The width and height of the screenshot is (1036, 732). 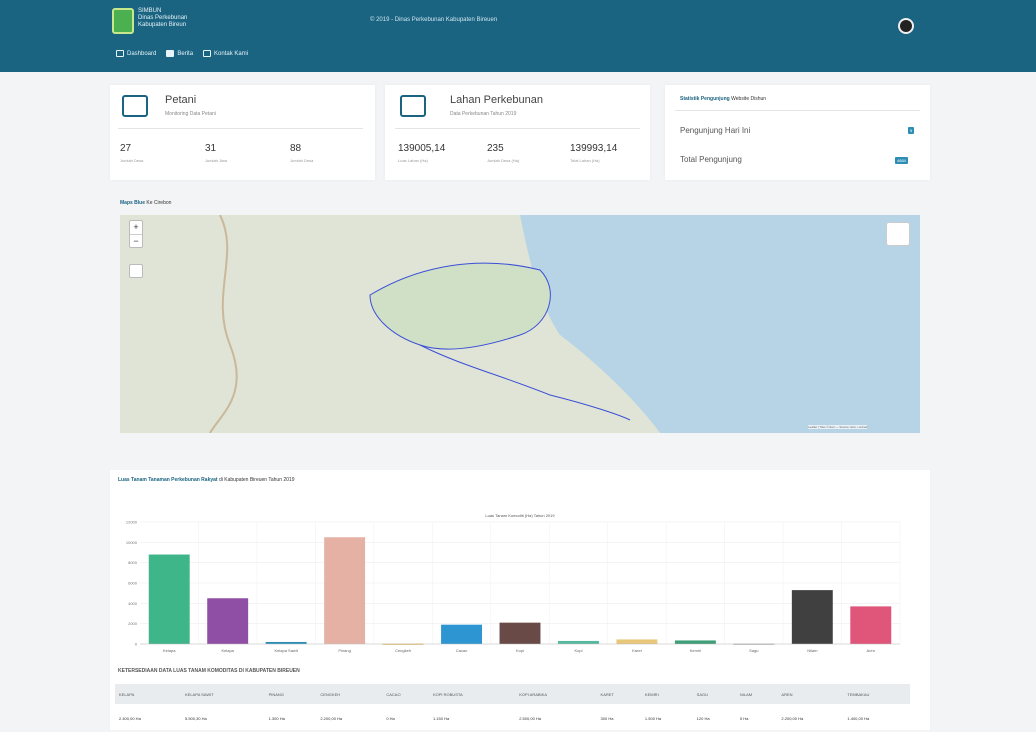 I want to click on lahan-label-2: Jumlah Desa (Ha), so click(x=503, y=160).